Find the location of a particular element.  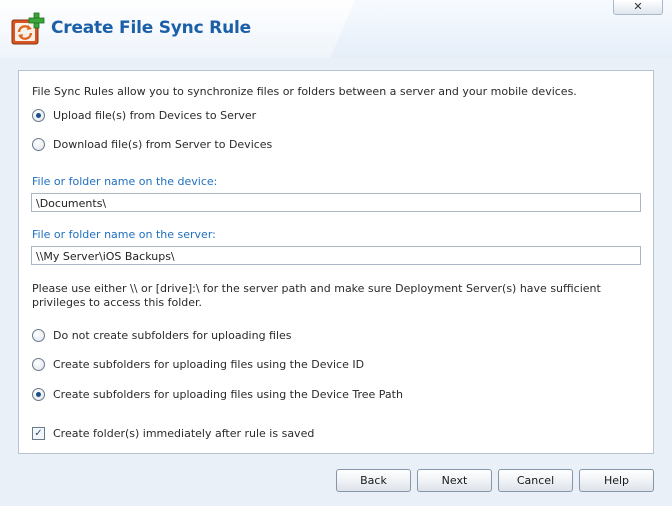

help-button: Help is located at coordinates (616, 480).